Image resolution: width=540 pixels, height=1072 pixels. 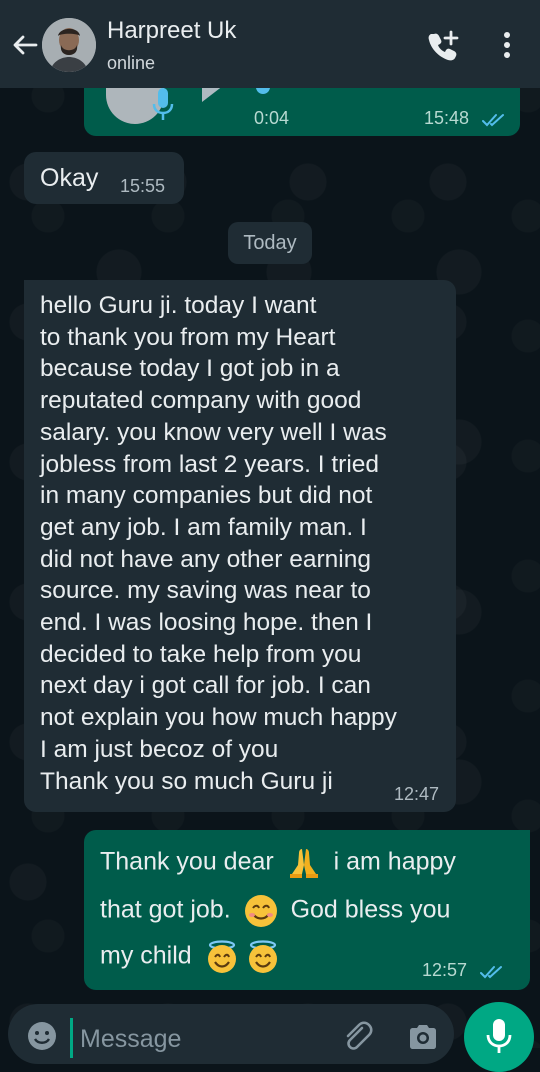 I want to click on incoming-message-bubble: Okay 15:55, so click(x=104, y=178).